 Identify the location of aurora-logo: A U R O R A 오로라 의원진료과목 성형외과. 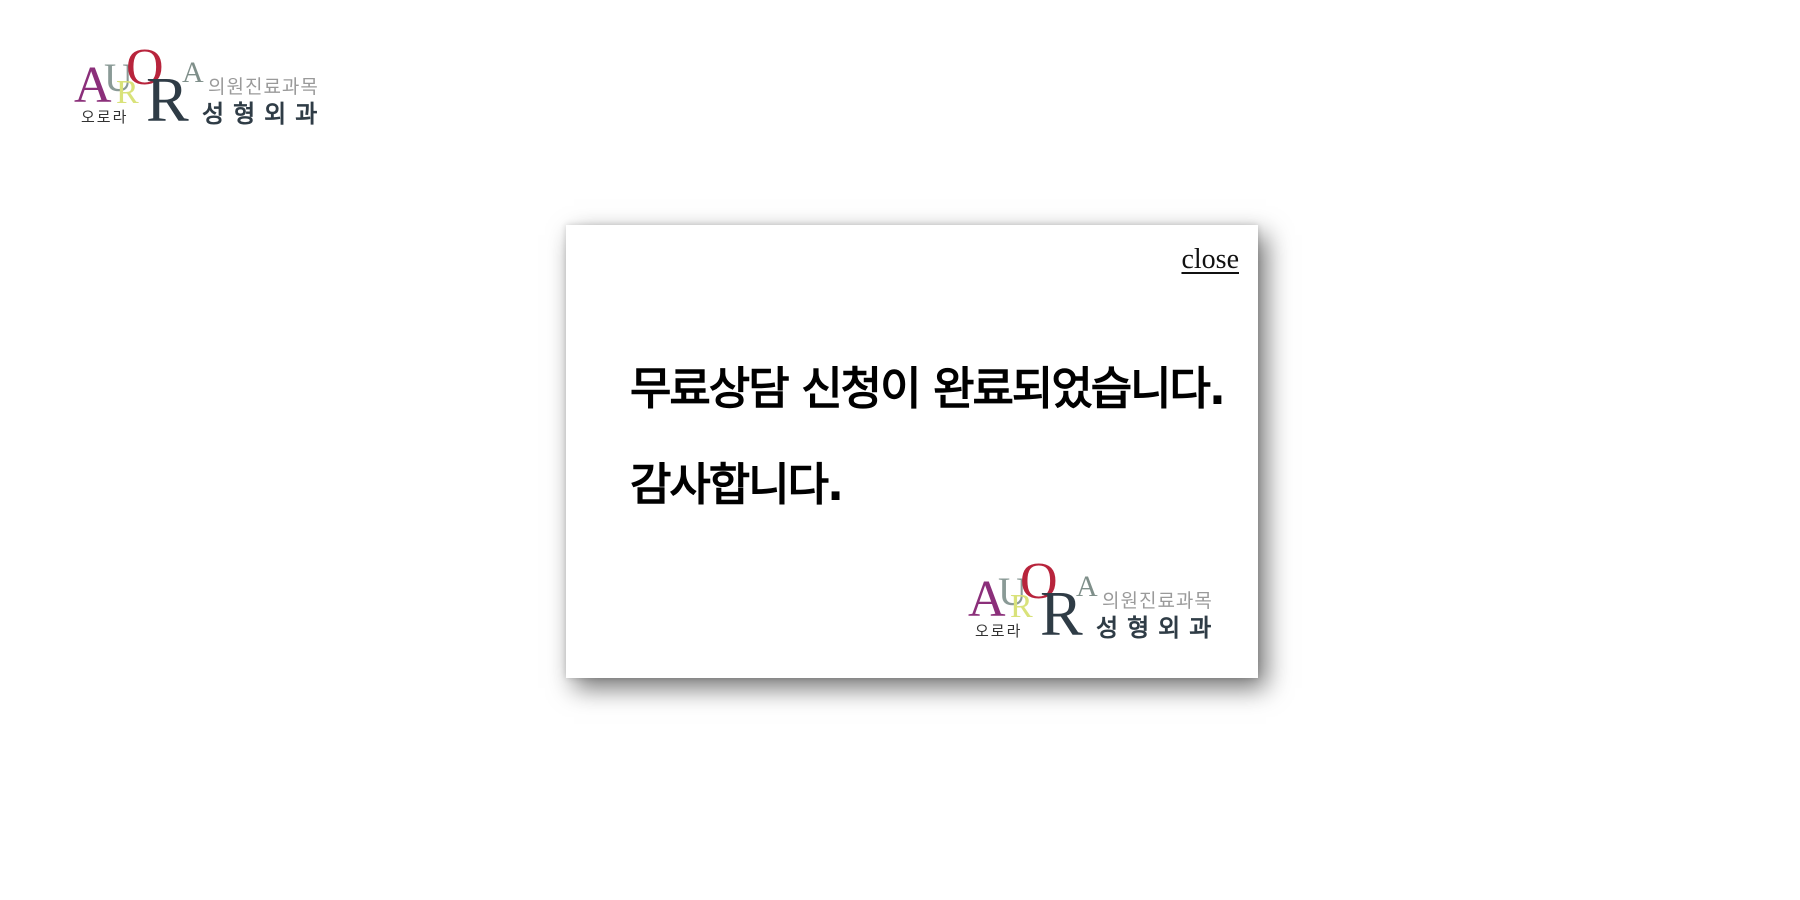
(214, 90).